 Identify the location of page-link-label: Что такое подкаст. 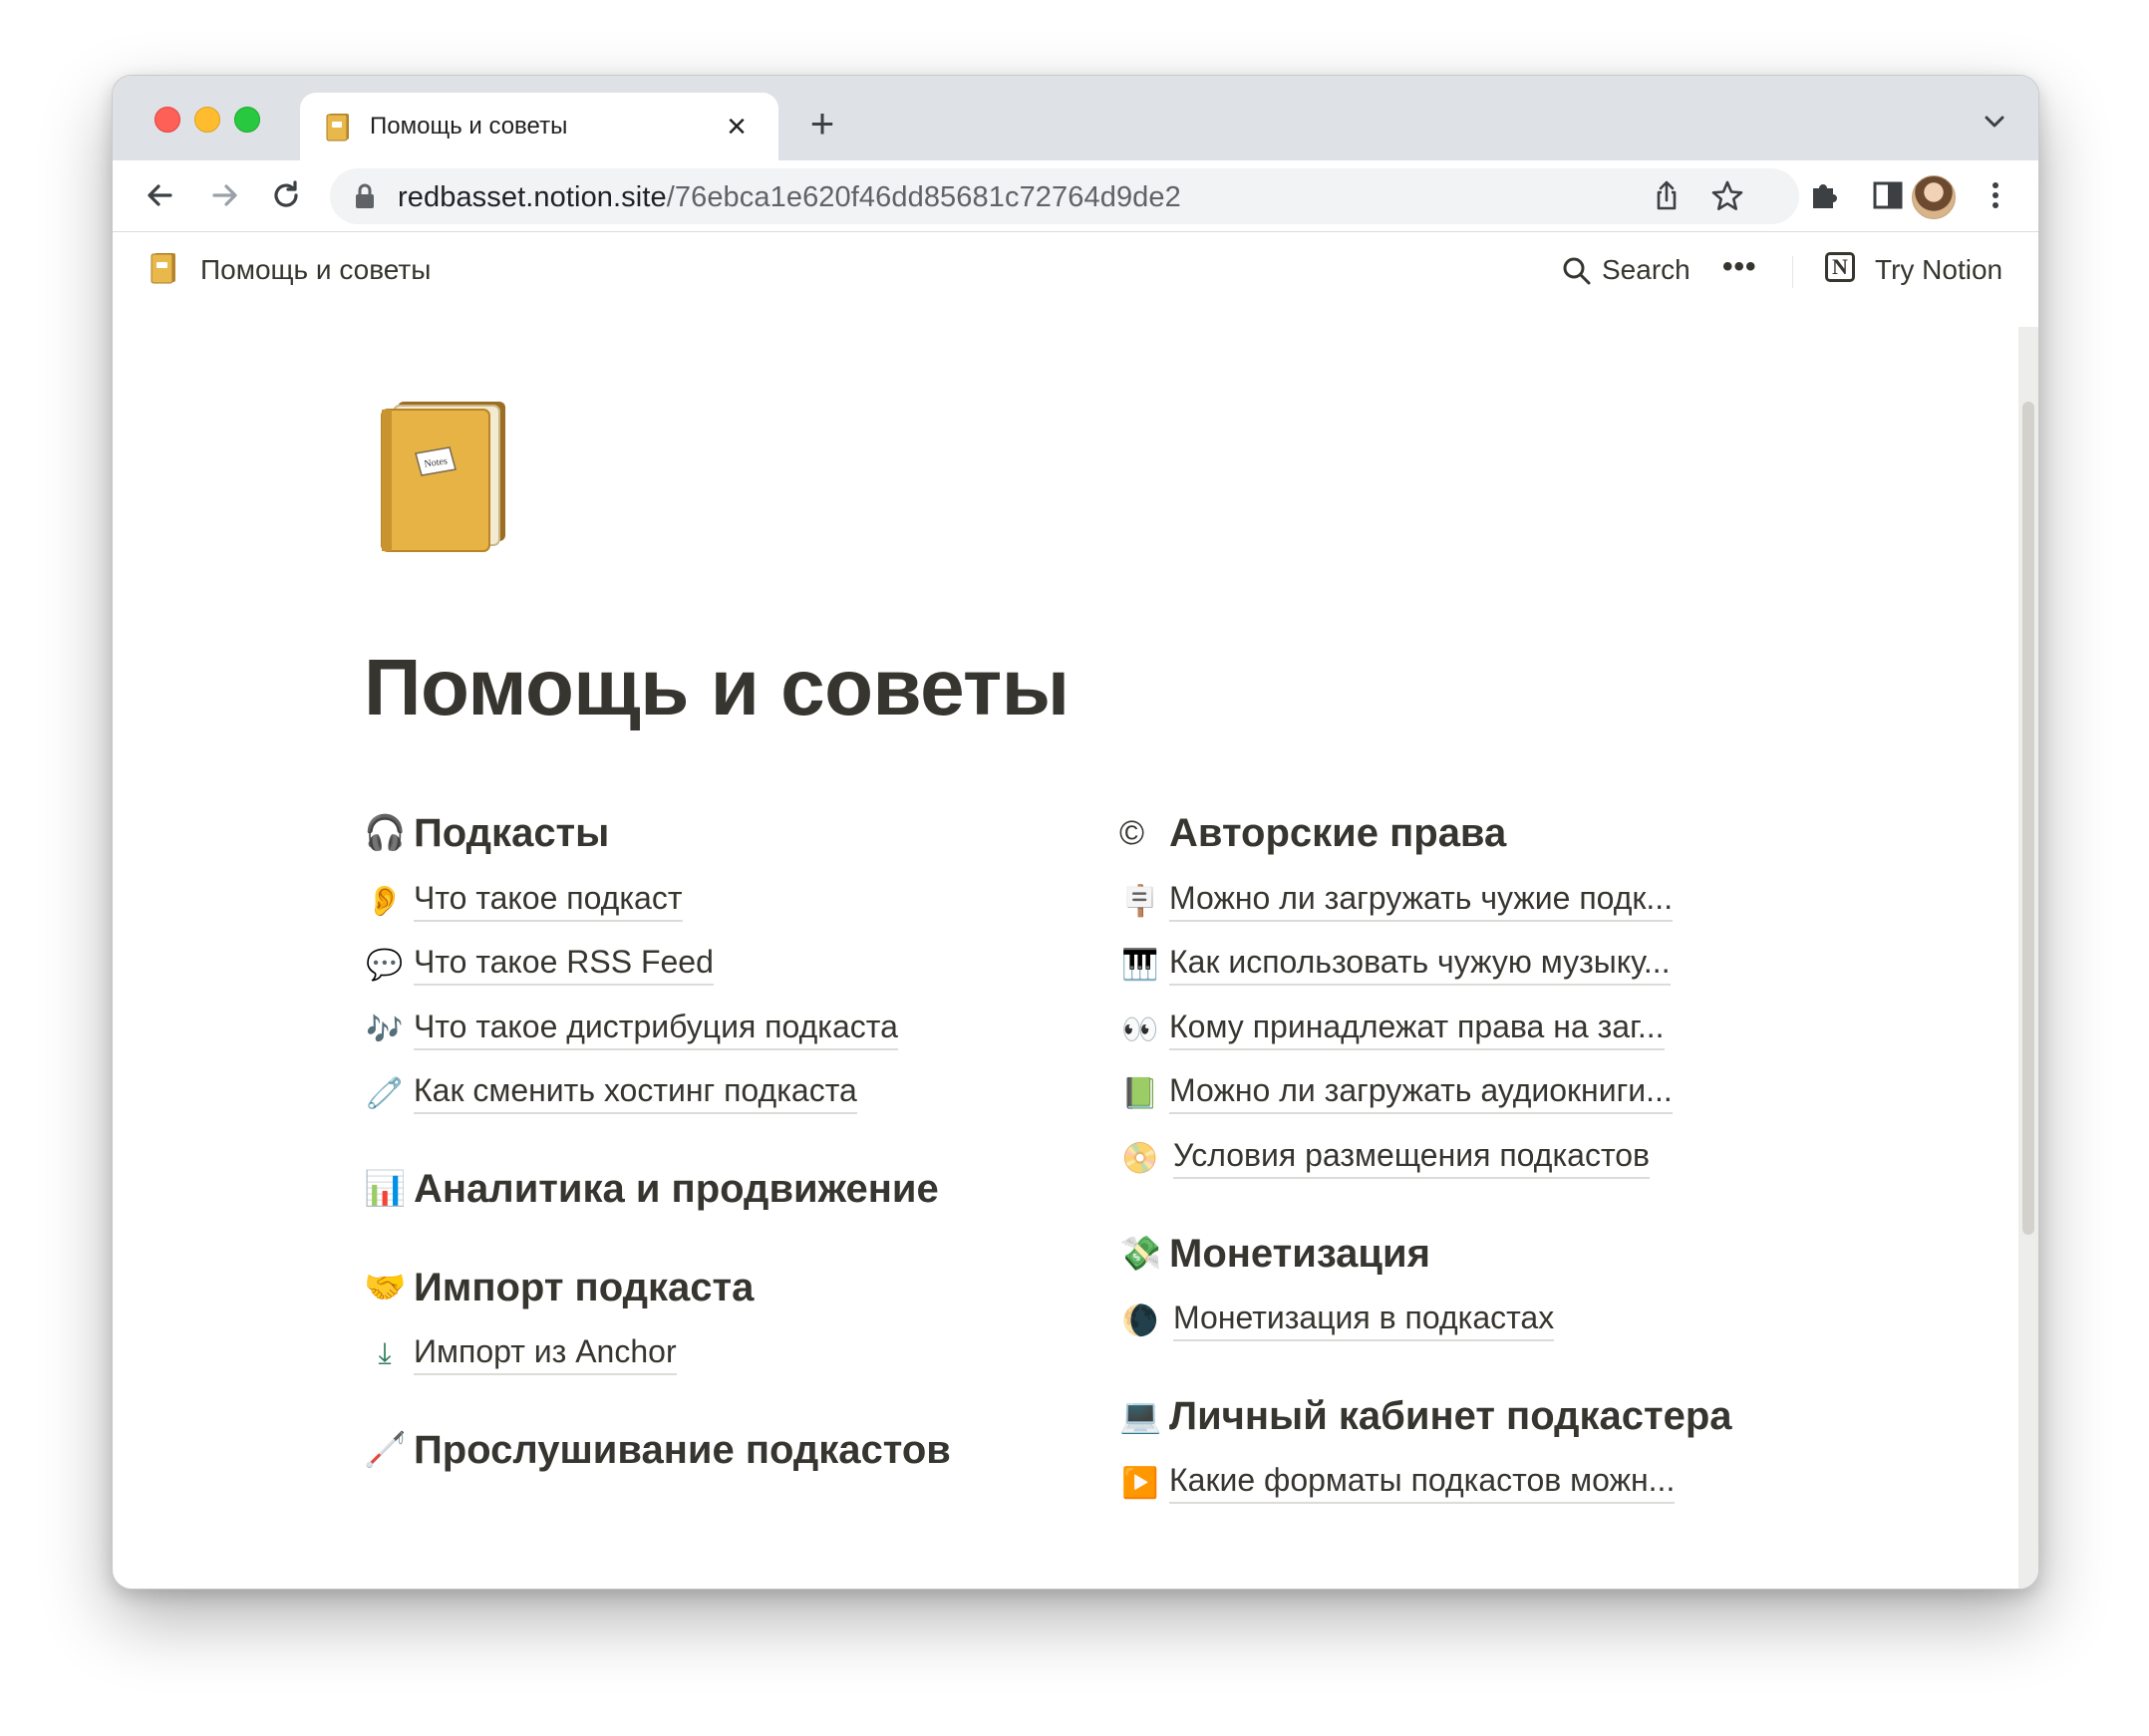
(548, 901).